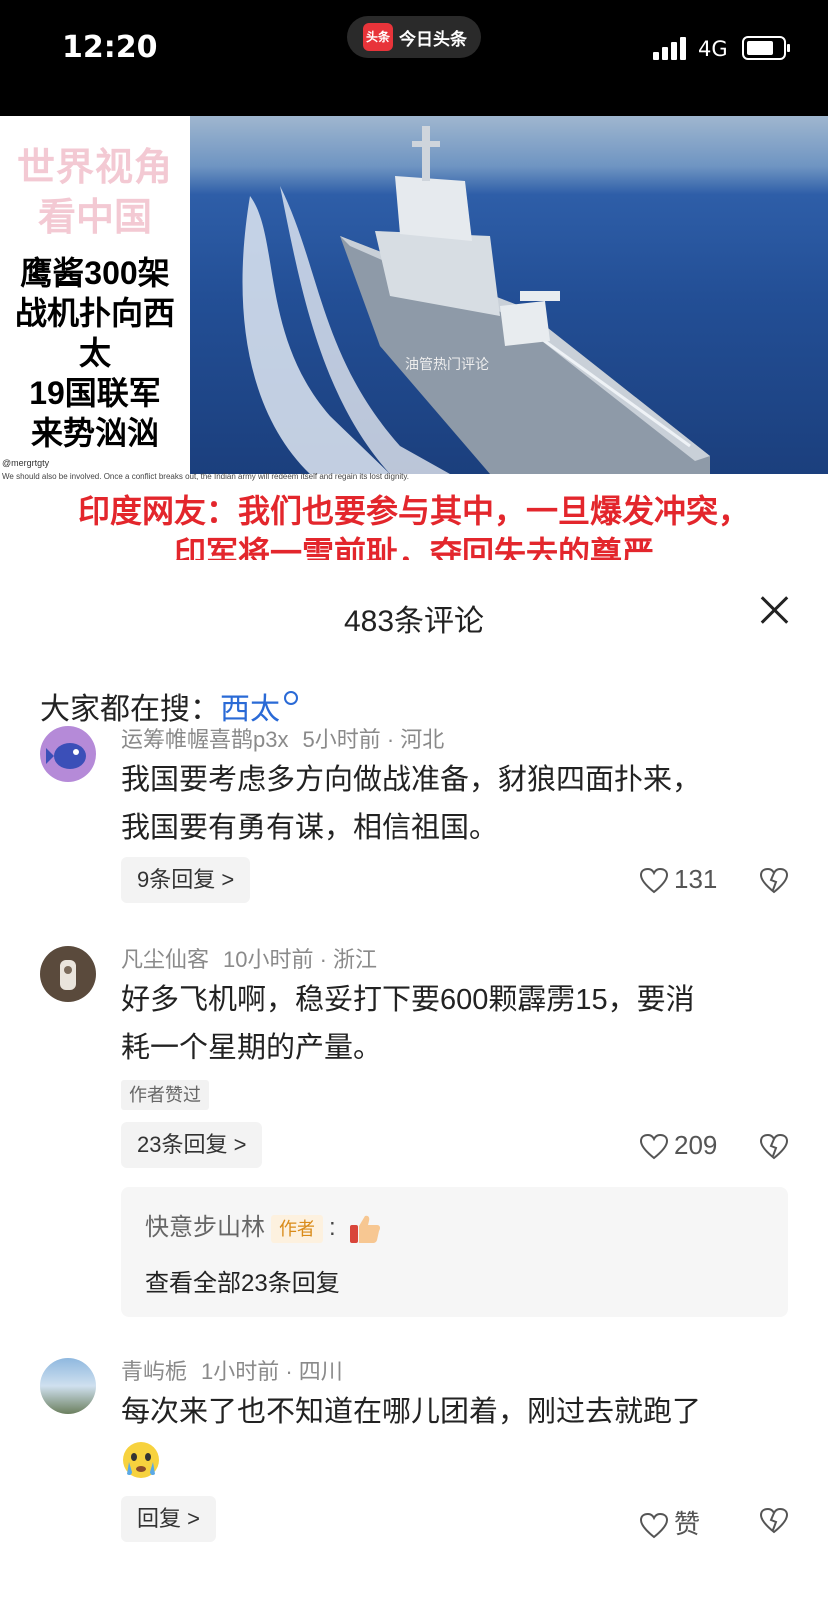  I want to click on comment-time-location: 1小时前 · 四川, so click(272, 1371).